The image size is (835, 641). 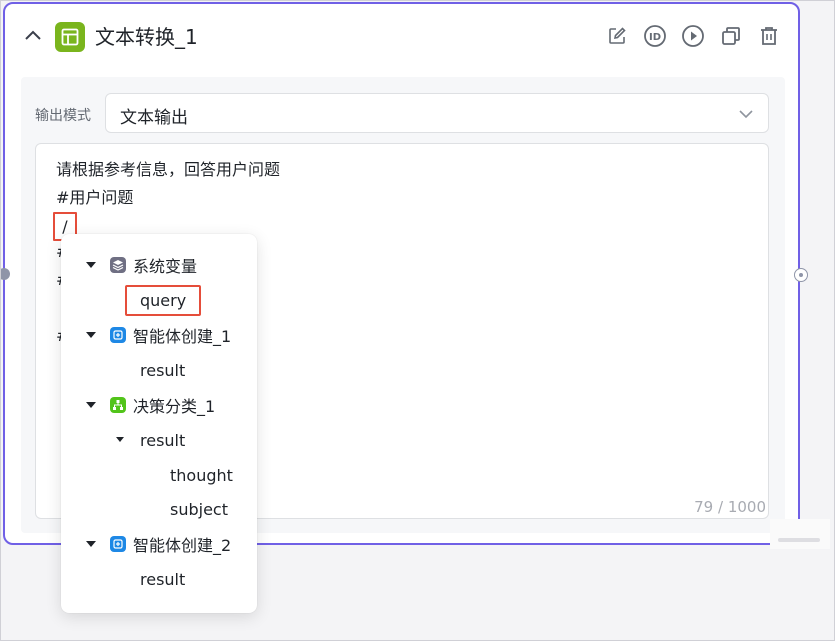 What do you see at coordinates (95, 197) in the screenshot?
I see `editor-line: #用户问题` at bounding box center [95, 197].